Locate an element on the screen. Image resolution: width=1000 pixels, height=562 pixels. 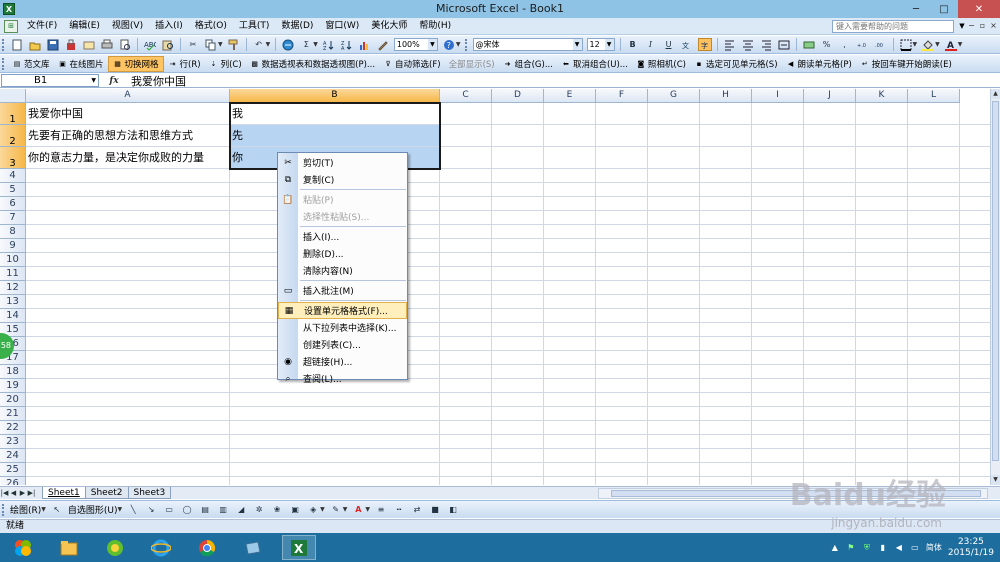
row-header-8: 8 is located at coordinates (13, 232).